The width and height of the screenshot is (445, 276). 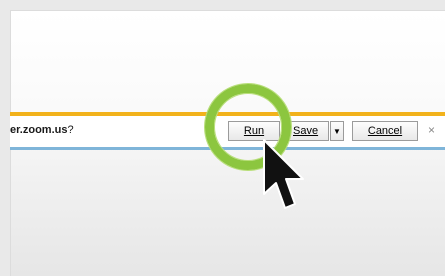 I want to click on arrow-cursor-icon, so click(x=283, y=174).